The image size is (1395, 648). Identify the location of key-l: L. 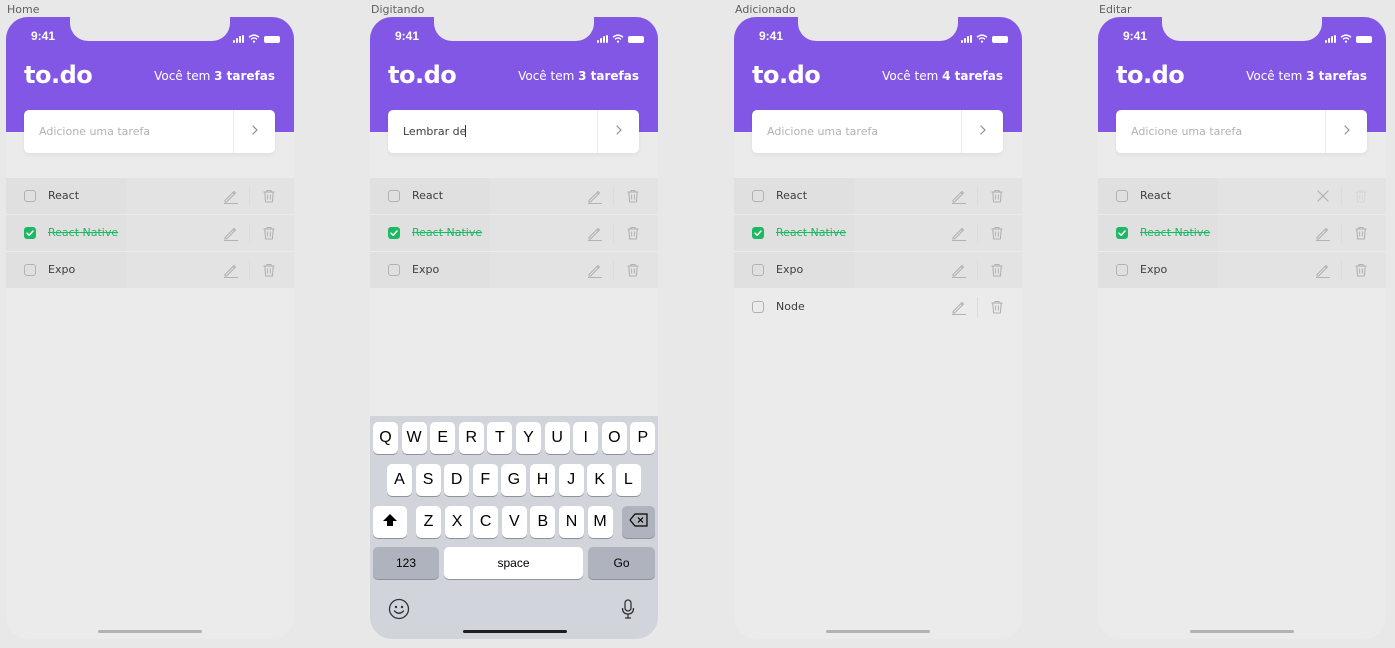
(628, 480).